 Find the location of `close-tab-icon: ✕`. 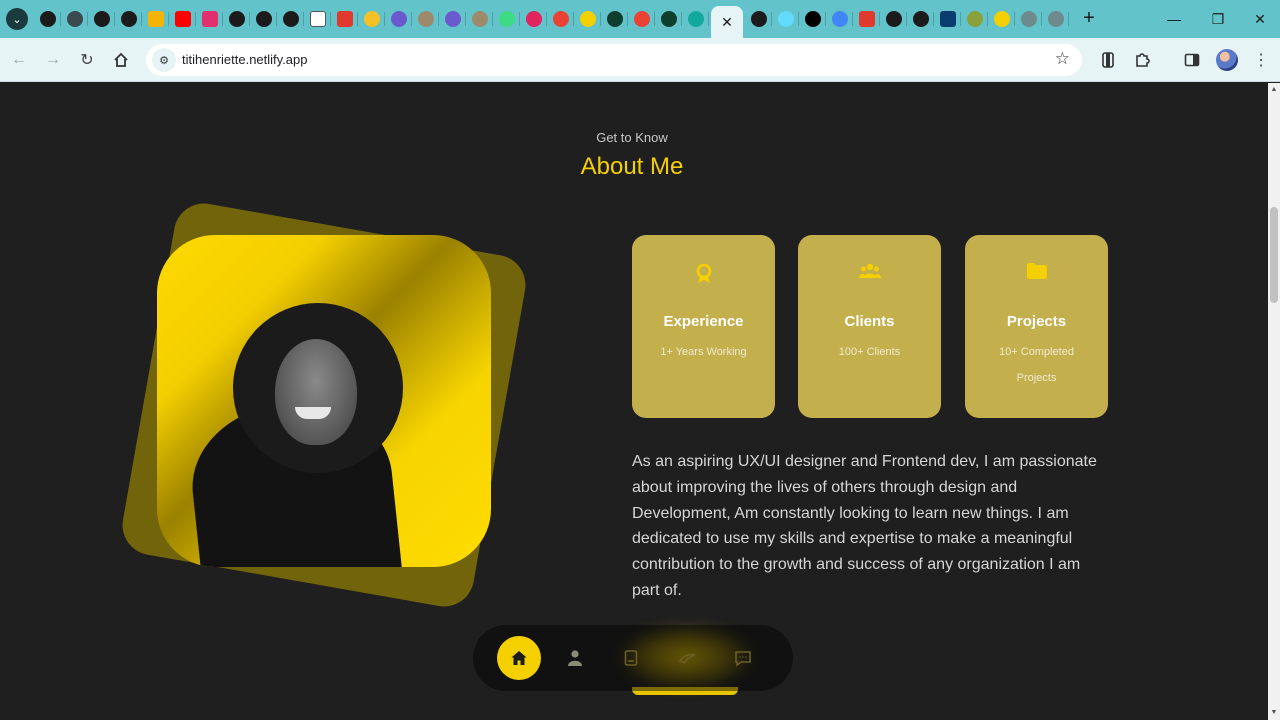

close-tab-icon: ✕ is located at coordinates (727, 22).